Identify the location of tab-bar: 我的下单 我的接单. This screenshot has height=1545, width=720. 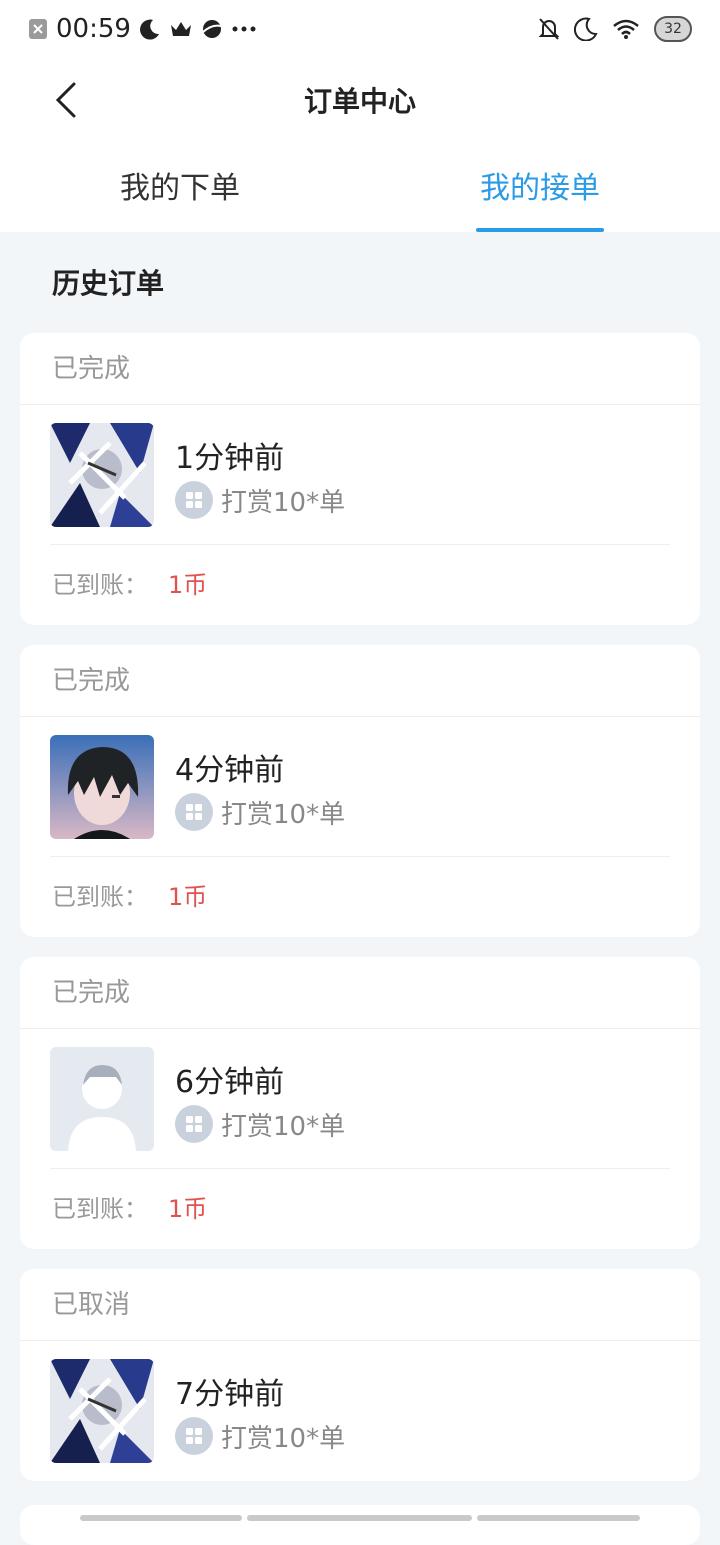
(360, 189).